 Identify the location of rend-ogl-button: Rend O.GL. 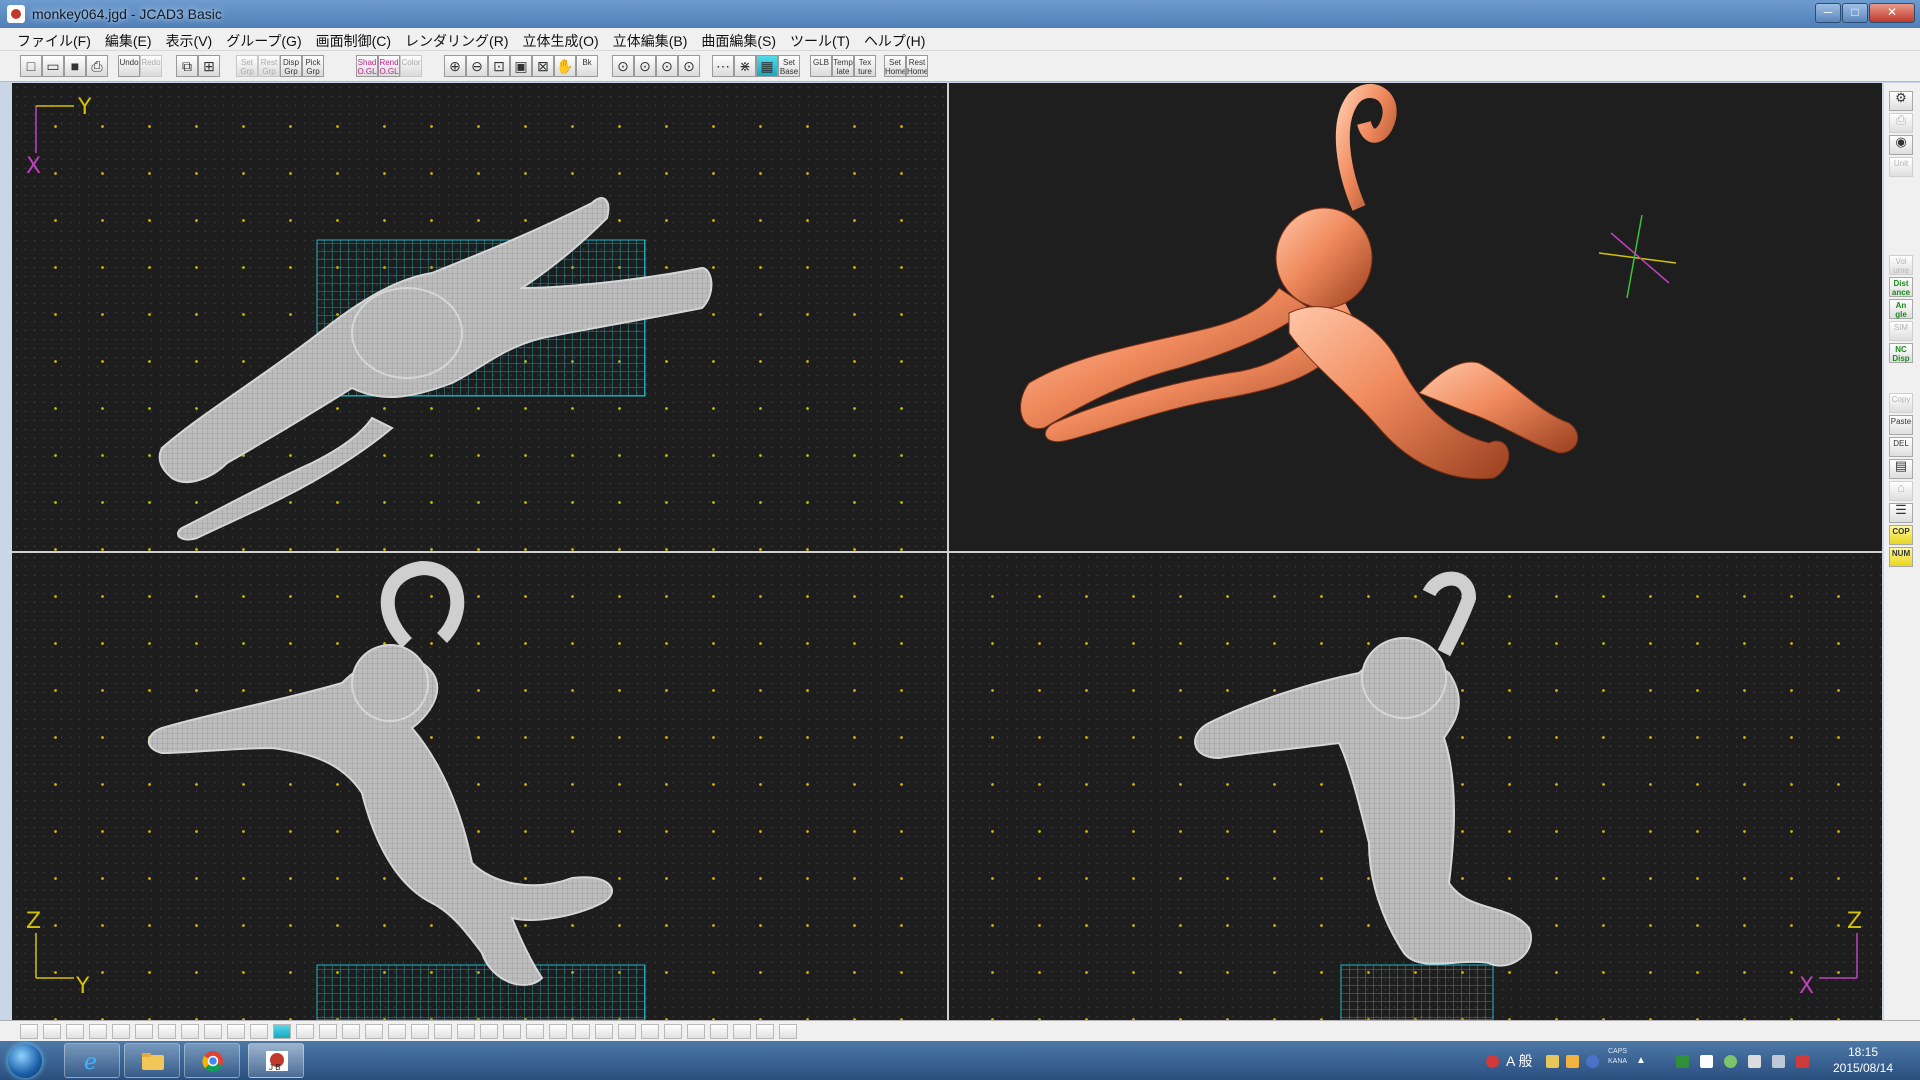
(389, 66).